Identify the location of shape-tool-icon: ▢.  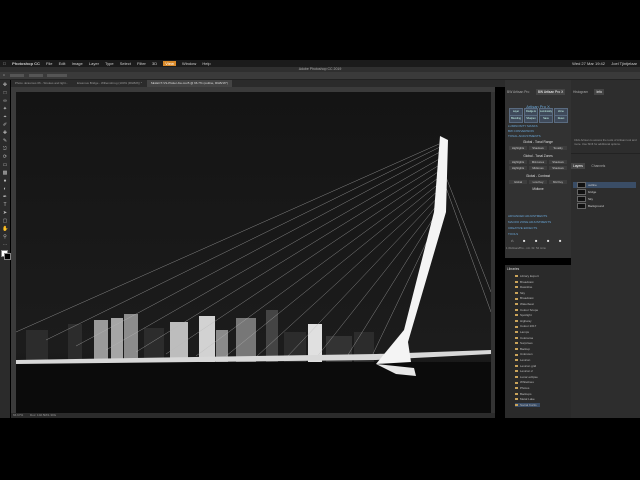
(5, 221).